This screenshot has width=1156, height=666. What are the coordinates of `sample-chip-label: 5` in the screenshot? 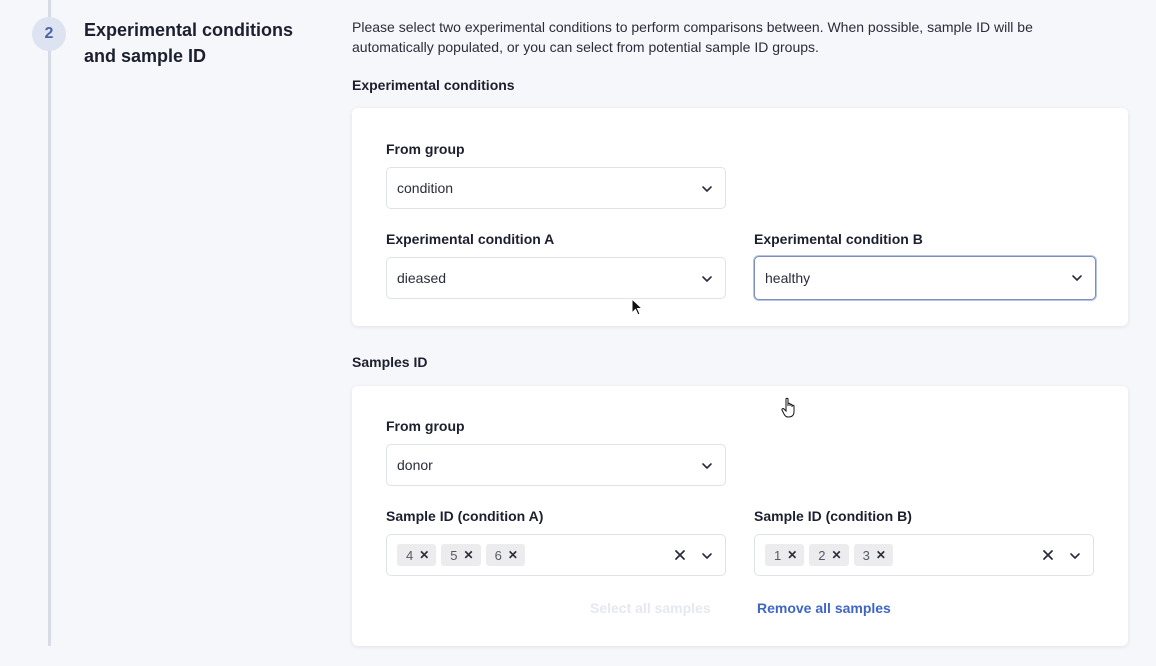 It's located at (454, 555).